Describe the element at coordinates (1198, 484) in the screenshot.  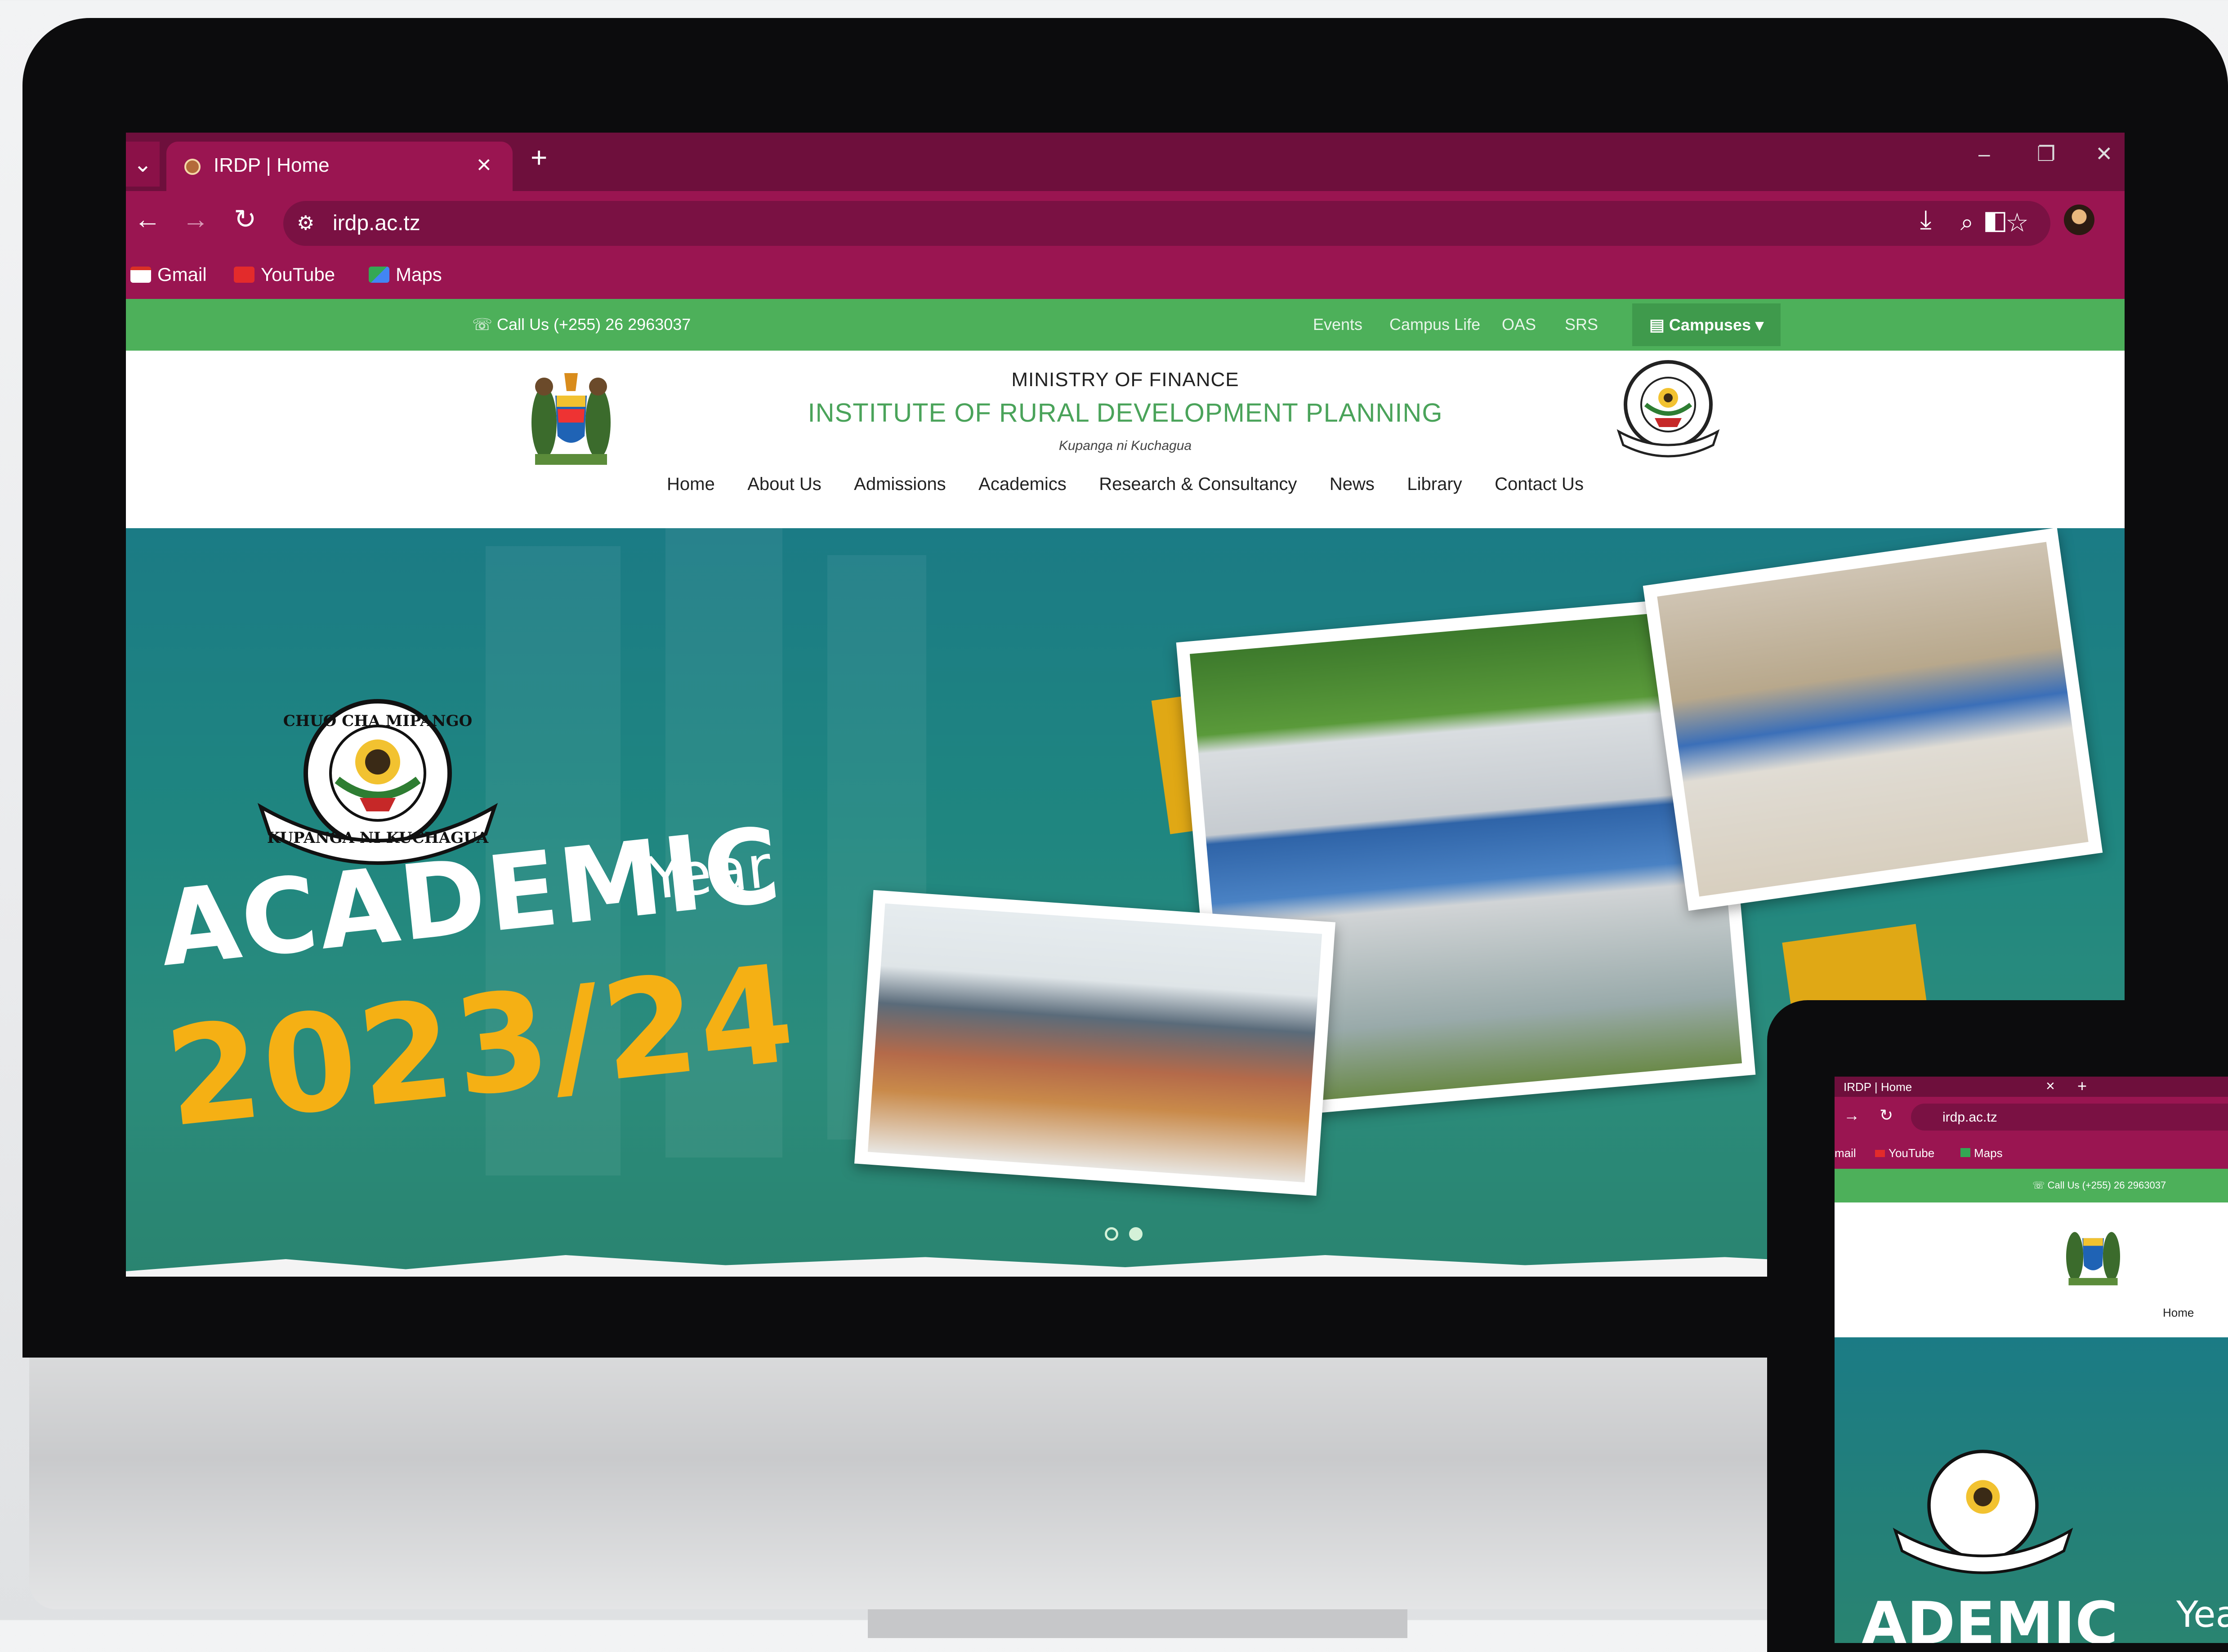
I see `nav-research-consultancy: Research & Consultancy` at that location.